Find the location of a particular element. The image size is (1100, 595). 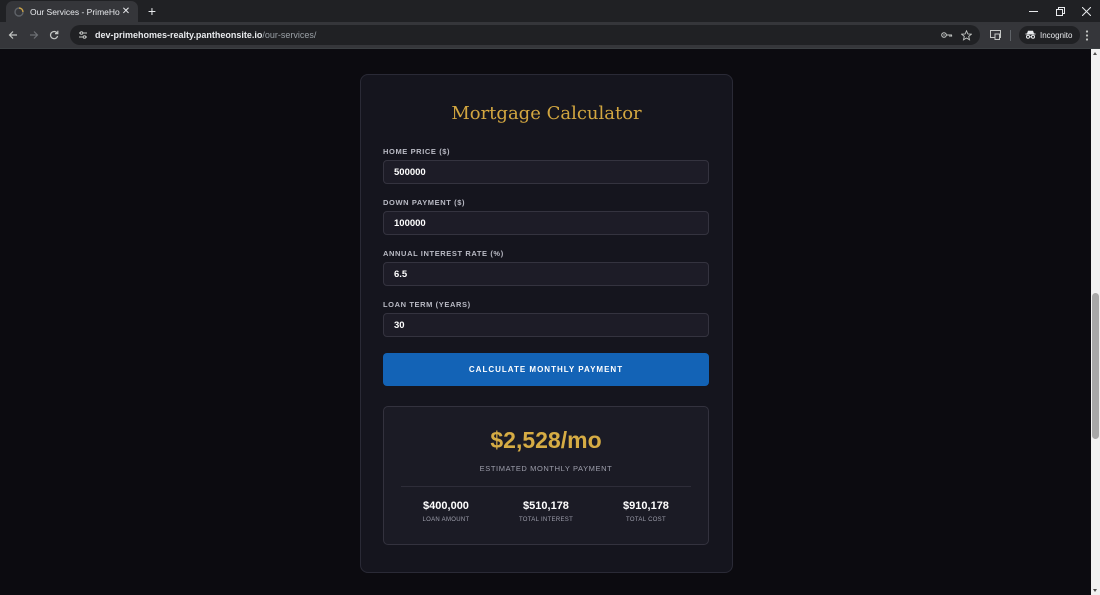

tab-close-icon: ✕ is located at coordinates (126, 11).